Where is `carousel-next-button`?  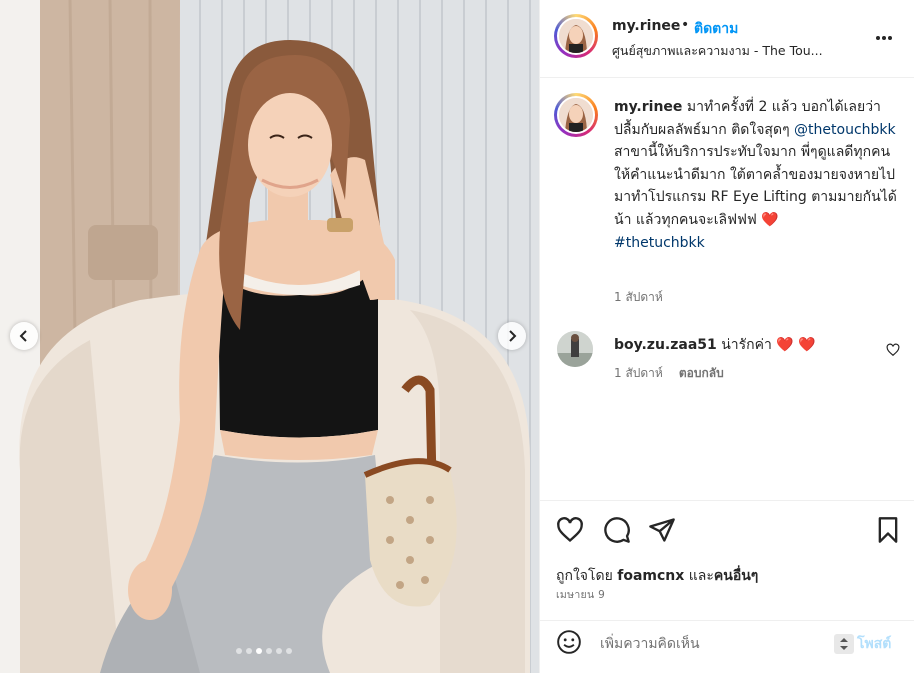
carousel-next-button is located at coordinates (512, 336).